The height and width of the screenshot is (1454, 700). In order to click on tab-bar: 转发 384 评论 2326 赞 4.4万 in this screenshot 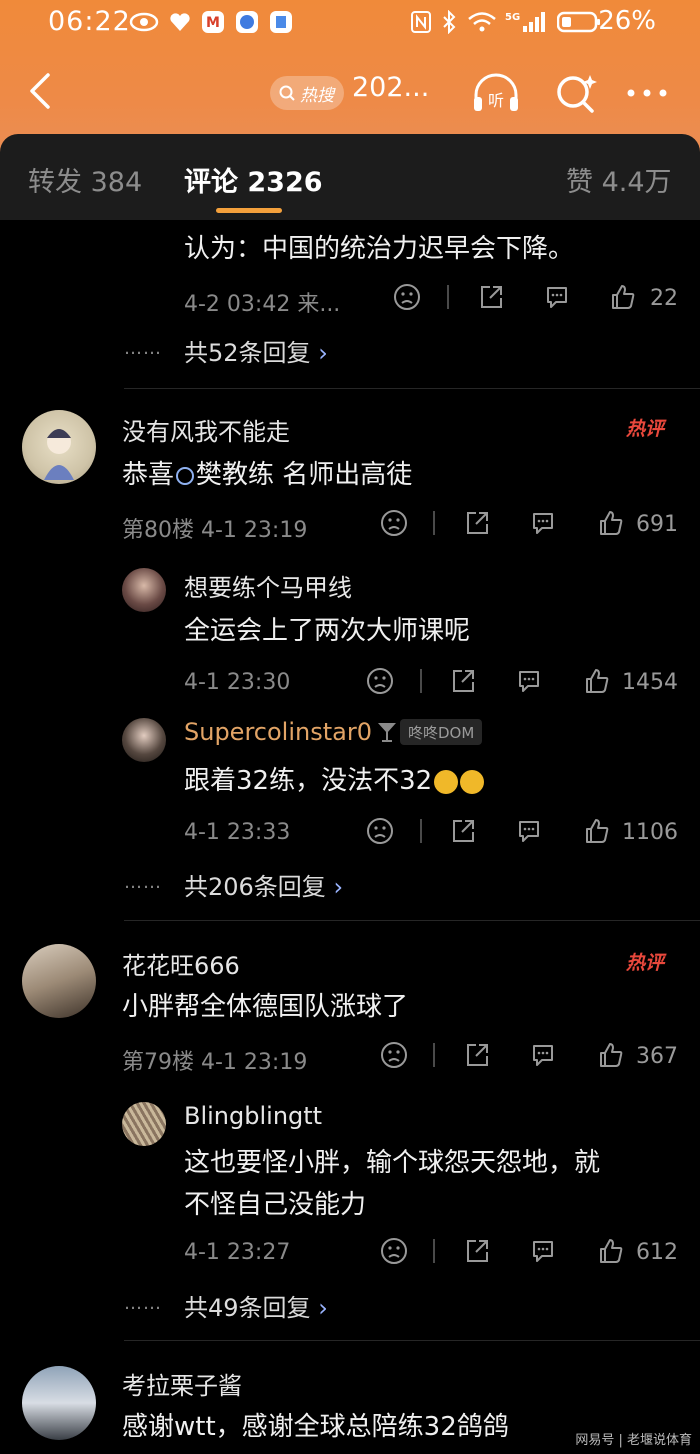, I will do `click(350, 177)`.